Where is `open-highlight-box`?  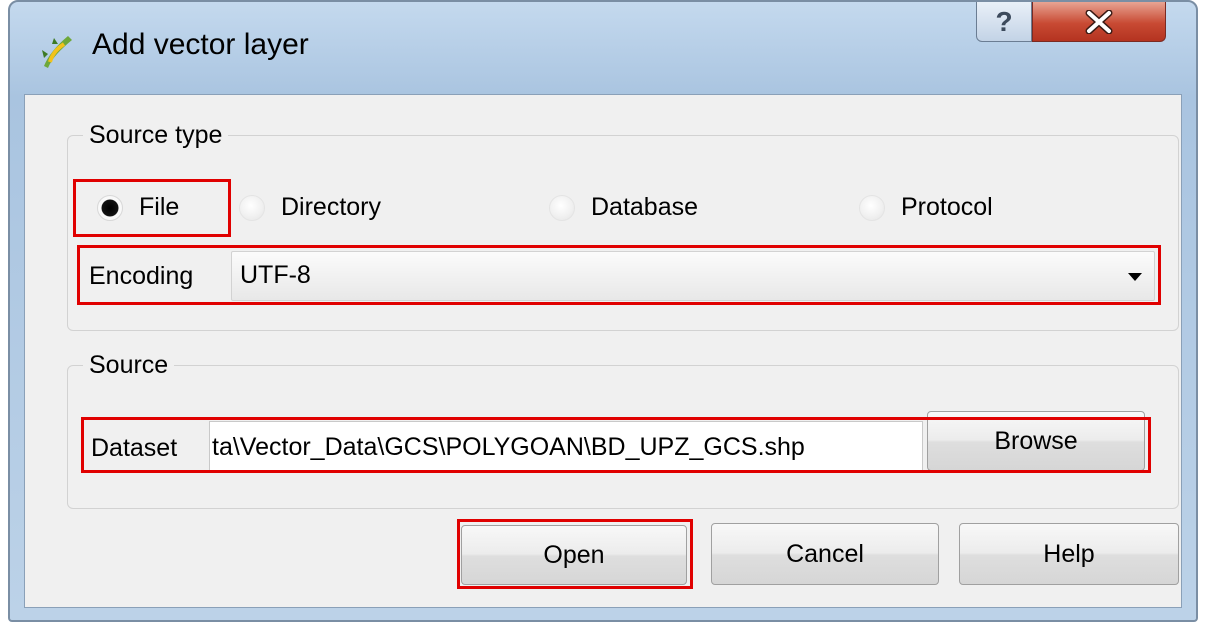
open-highlight-box is located at coordinates (575, 554).